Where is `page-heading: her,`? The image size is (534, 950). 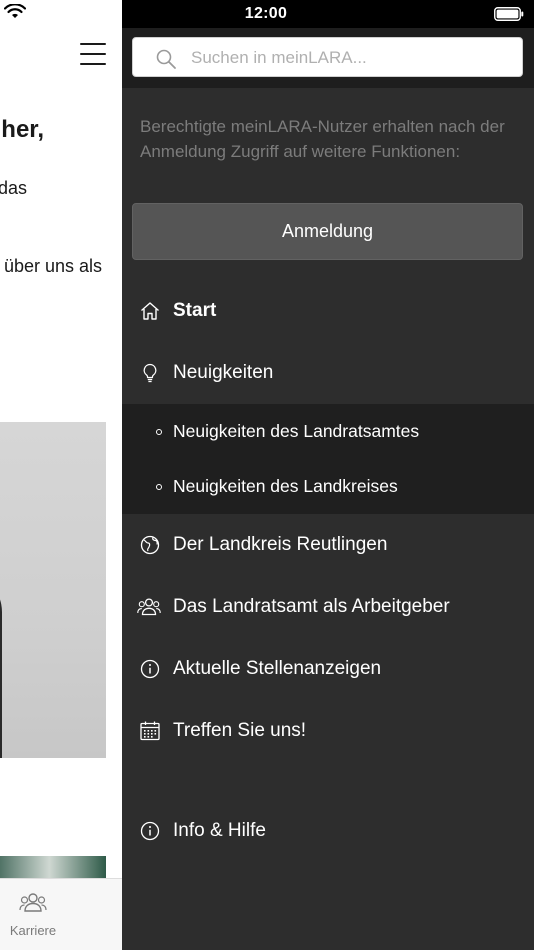 page-heading: her, is located at coordinates (22, 129).